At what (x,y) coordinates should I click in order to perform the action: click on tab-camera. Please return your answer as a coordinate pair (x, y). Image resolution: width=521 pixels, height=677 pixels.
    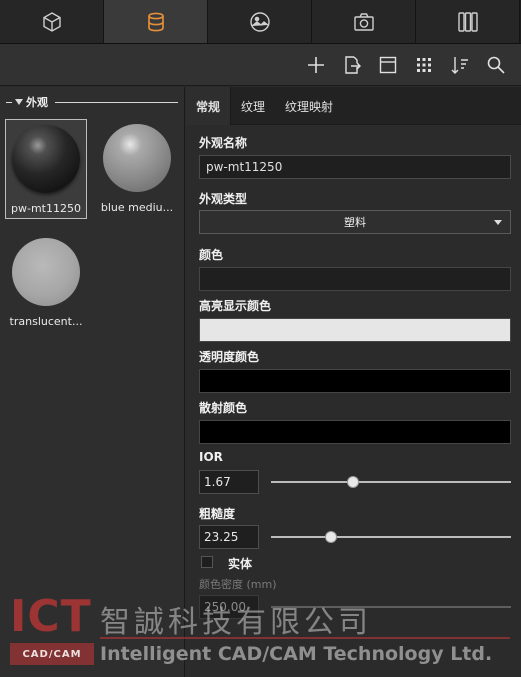
    Looking at the image, I should click on (364, 21).